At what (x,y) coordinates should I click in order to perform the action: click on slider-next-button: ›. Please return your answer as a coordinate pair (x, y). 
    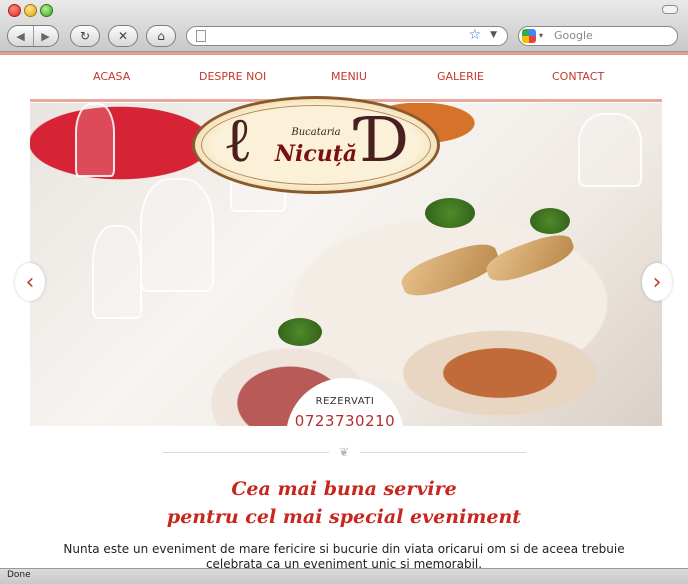
    Looking at the image, I should click on (657, 282).